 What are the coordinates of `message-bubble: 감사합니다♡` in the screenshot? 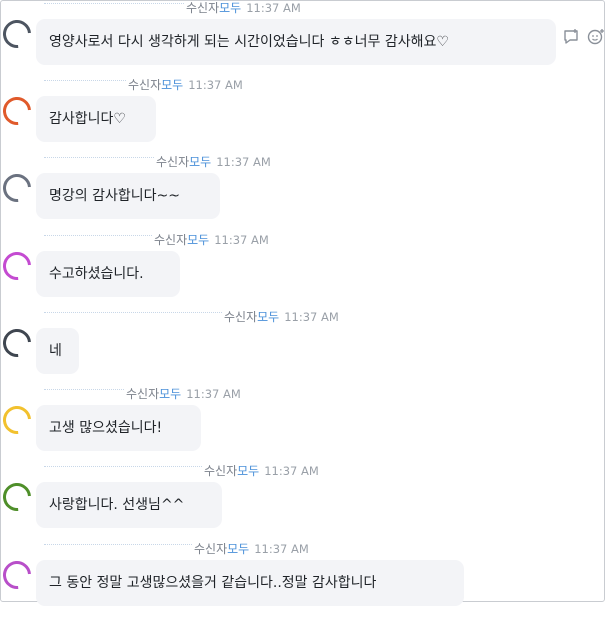 It's located at (96, 119).